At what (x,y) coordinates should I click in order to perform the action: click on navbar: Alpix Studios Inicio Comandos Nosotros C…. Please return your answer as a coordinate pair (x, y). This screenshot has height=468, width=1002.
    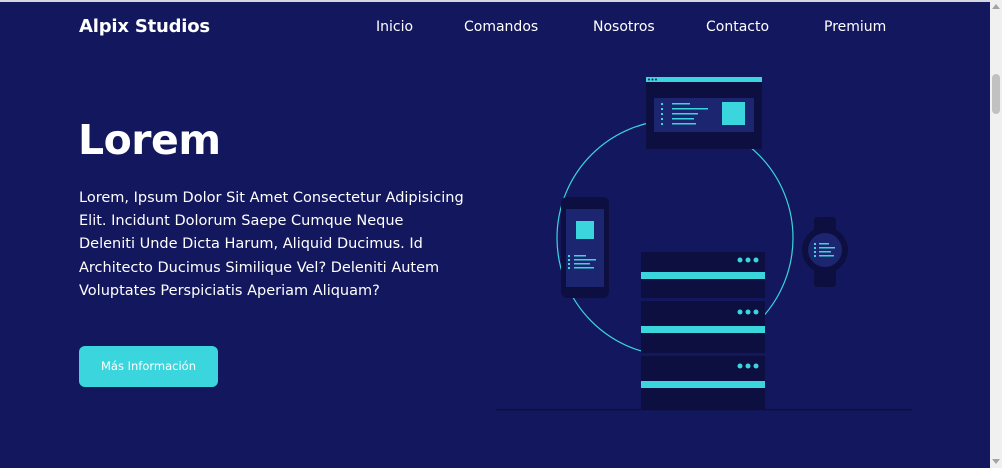
    Looking at the image, I should click on (495, 26).